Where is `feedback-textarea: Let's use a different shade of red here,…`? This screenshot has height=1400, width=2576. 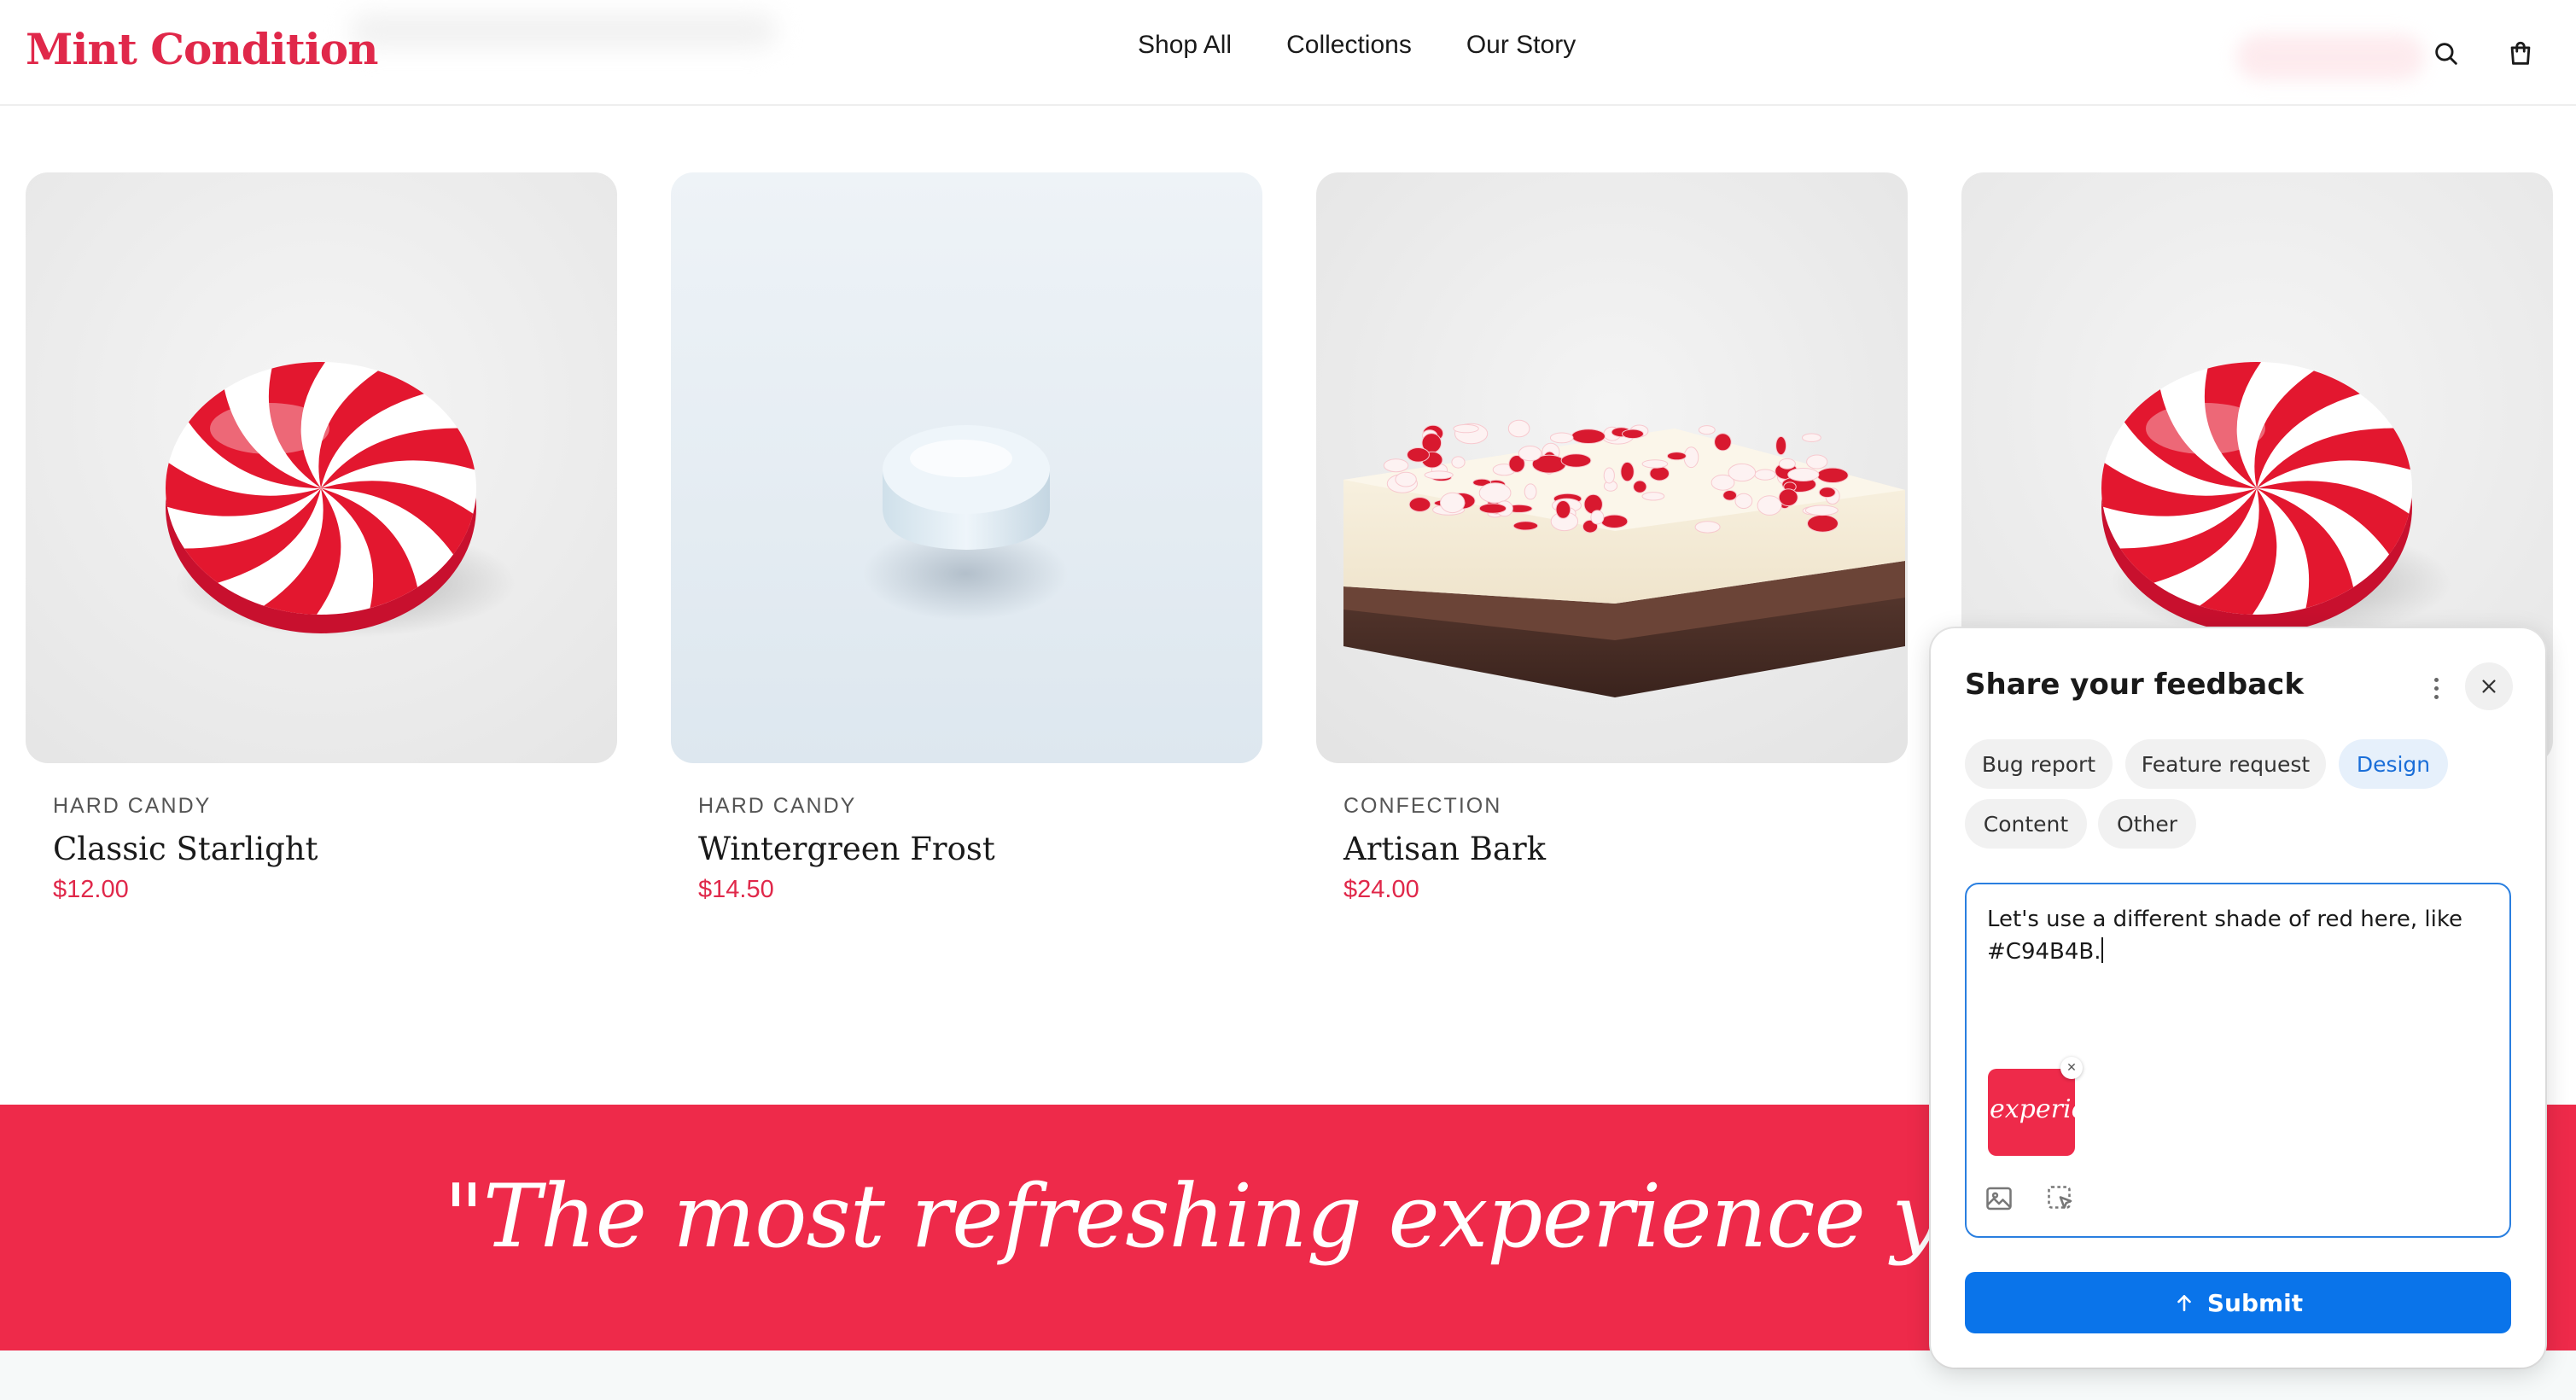 feedback-textarea: Let's use a different shade of red here,… is located at coordinates (2238, 1060).